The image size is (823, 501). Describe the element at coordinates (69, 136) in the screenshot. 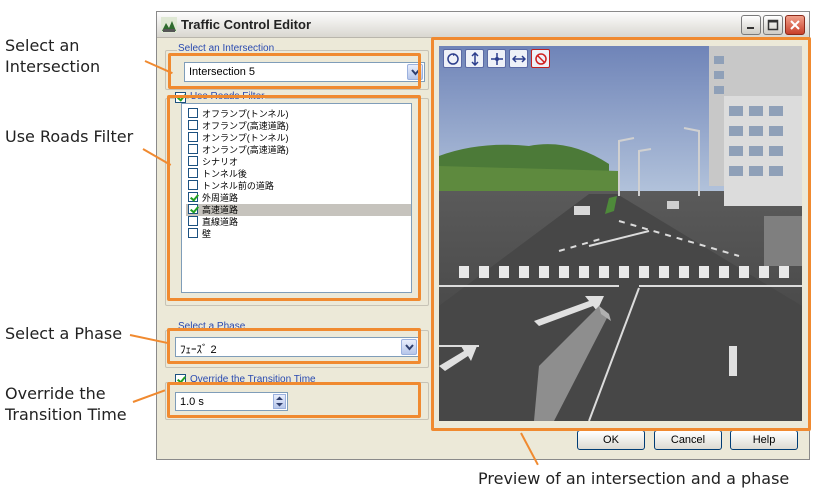

I see `callout-roads-filter: Use Roads Filter` at that location.